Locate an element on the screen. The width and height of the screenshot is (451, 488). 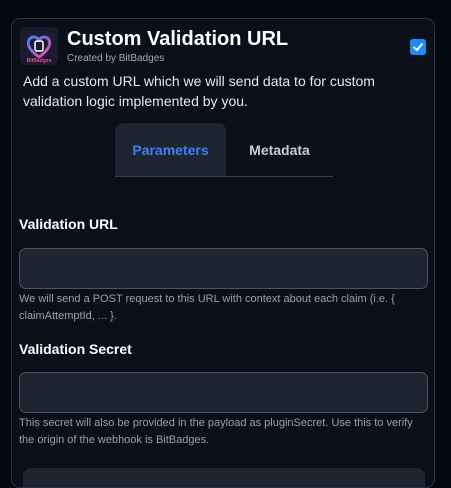
logo-text: BitBadges is located at coordinates (39, 61).